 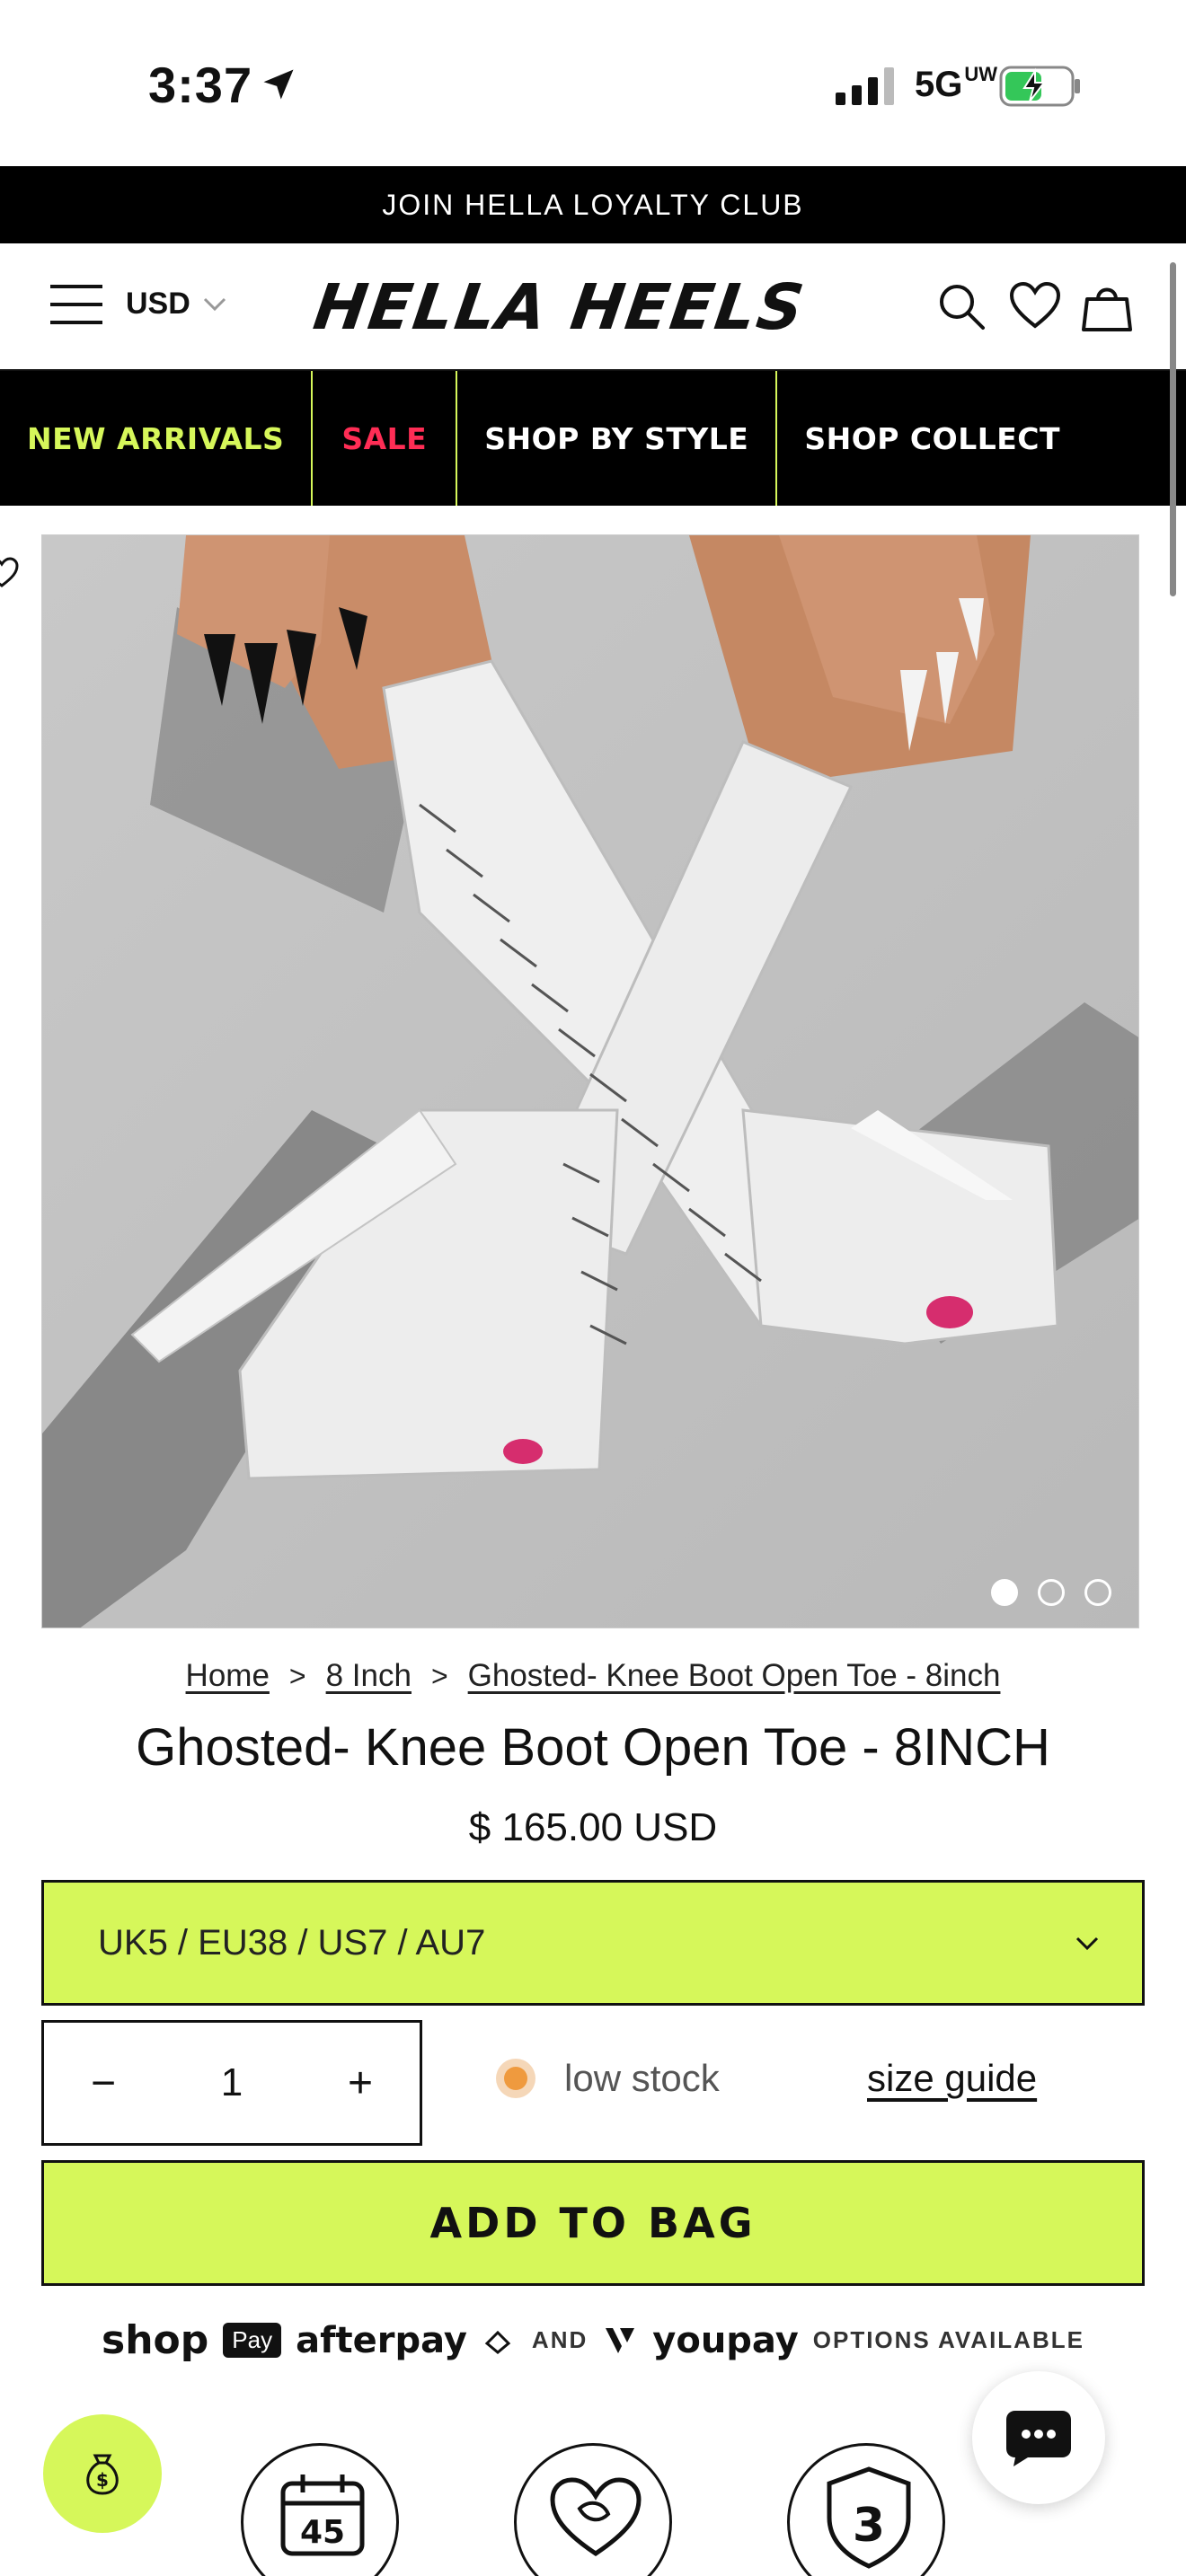 I want to click on stock-status-label: low stock, so click(x=642, y=2078).